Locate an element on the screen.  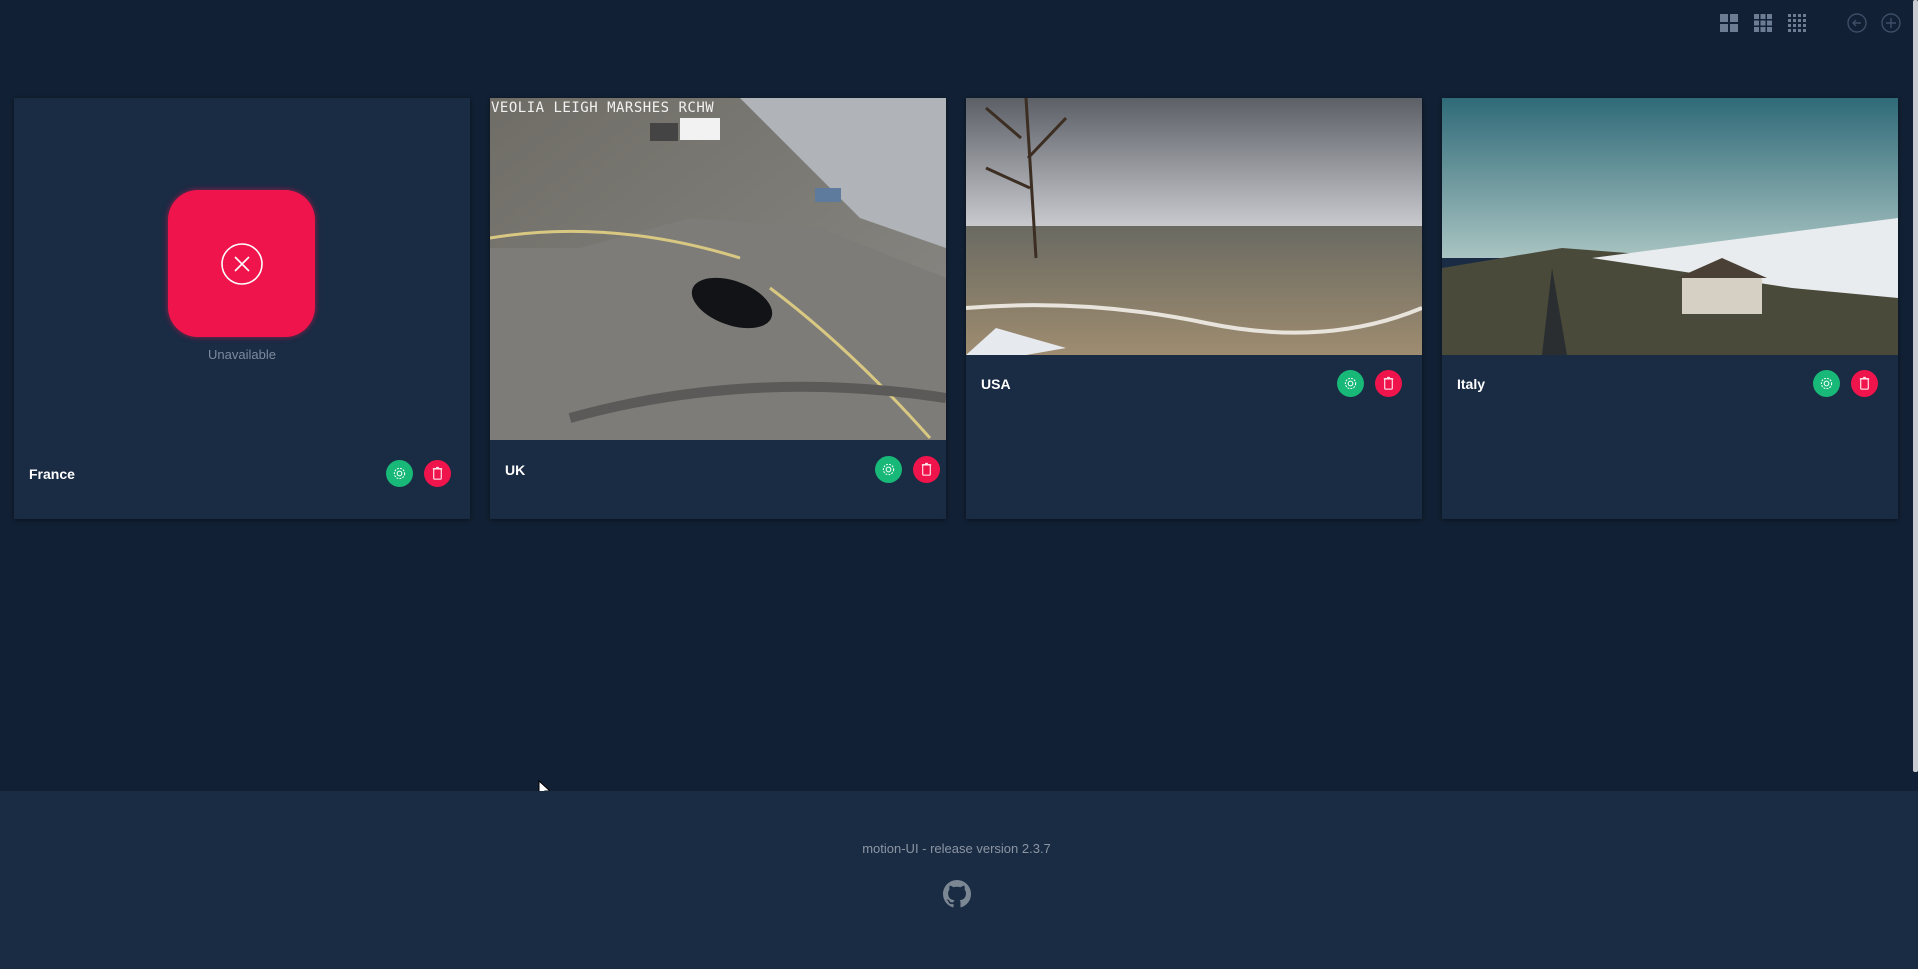
github-icon is located at coordinates (957, 896).